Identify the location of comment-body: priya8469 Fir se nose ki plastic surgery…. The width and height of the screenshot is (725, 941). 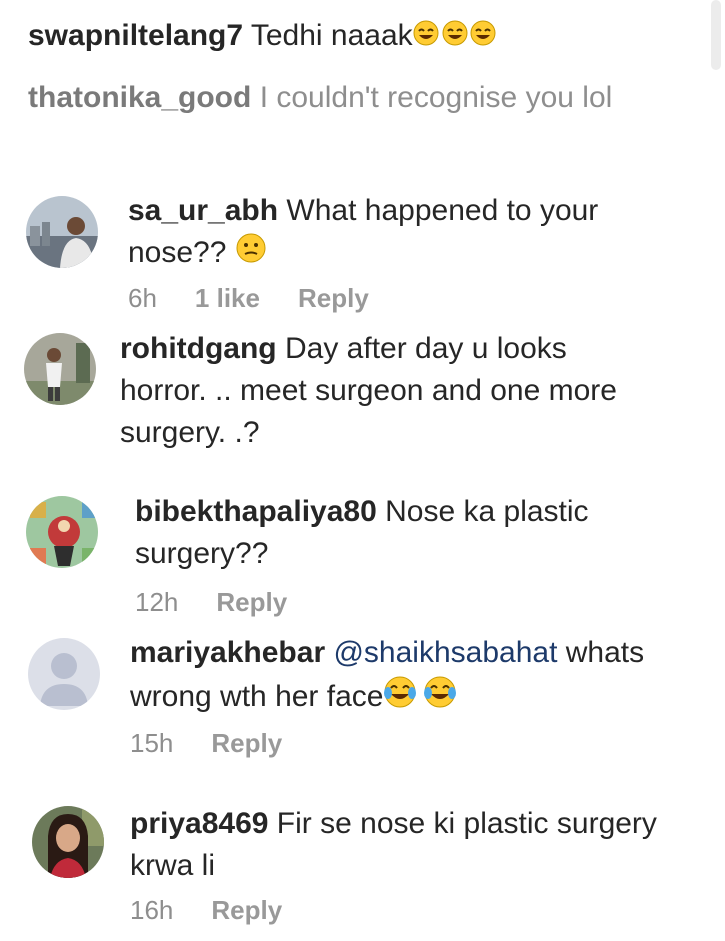
(422, 845).